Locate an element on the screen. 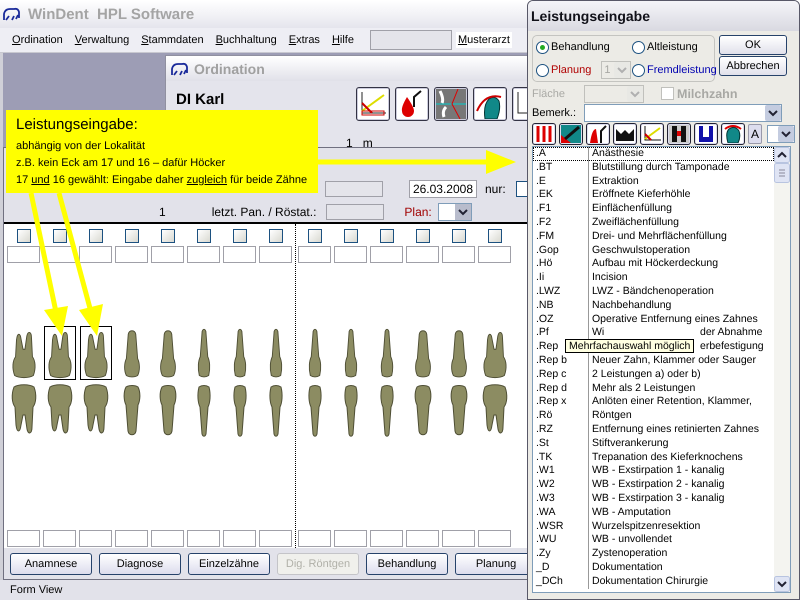  service-code: .NB is located at coordinates (545, 304).